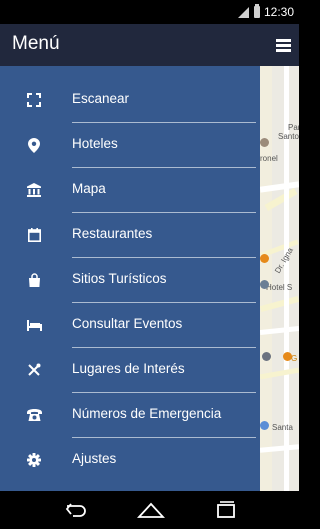 This screenshot has width=320, height=529. What do you see at coordinates (130, 190) in the screenshot?
I see `menu-item-mapa: Mapa` at bounding box center [130, 190].